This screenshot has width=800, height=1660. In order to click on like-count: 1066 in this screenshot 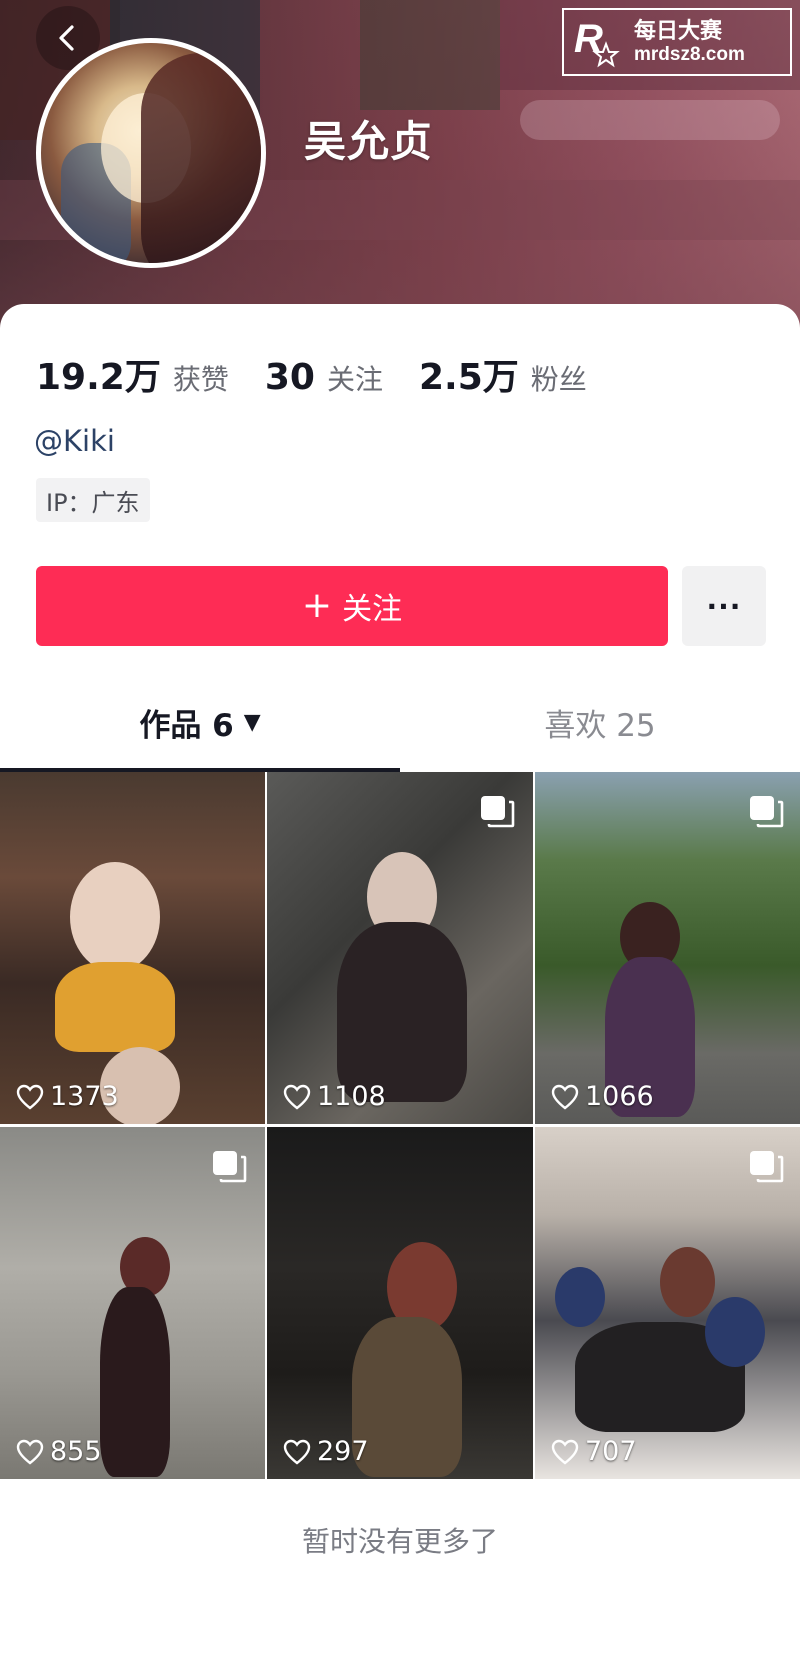, I will do `click(602, 1096)`.